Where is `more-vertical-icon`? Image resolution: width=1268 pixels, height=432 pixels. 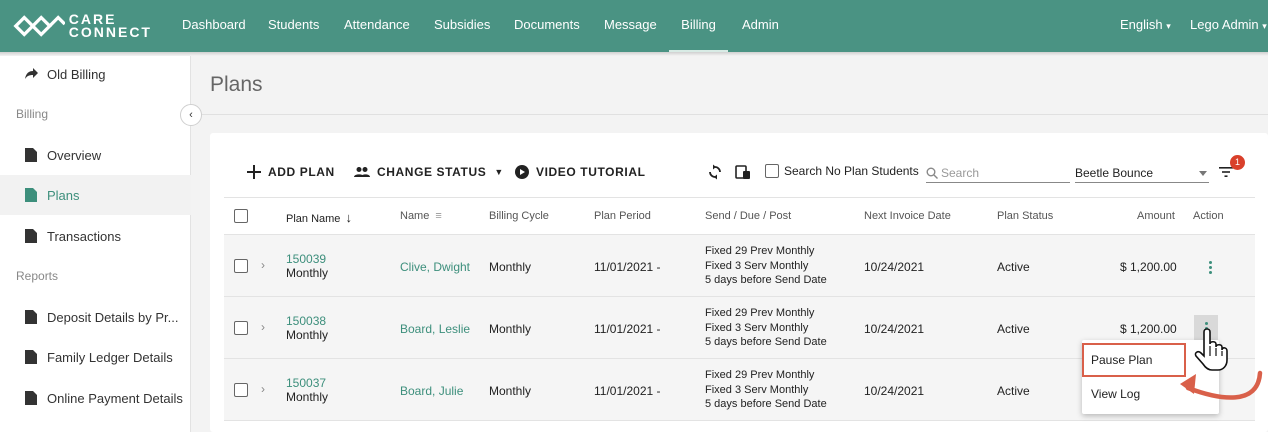
more-vertical-icon is located at coordinates (1210, 267).